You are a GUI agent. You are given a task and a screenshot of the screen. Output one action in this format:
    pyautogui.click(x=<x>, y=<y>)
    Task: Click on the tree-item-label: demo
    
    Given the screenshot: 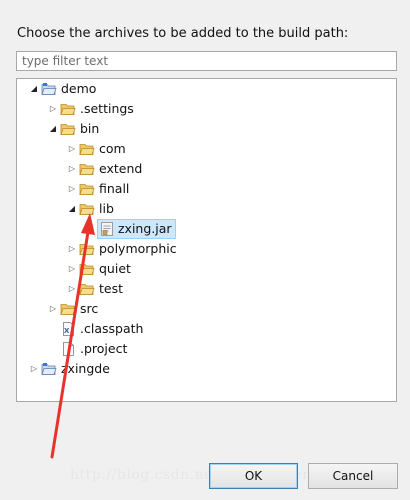 What is the action you would take?
    pyautogui.click(x=79, y=88)
    